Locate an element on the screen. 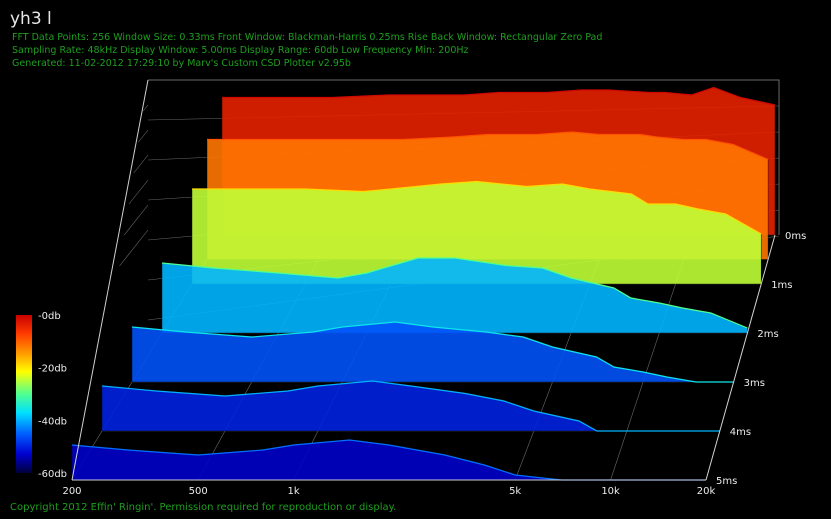 The image size is (831, 519). freq-tick-label: 10k is located at coordinates (610, 491).